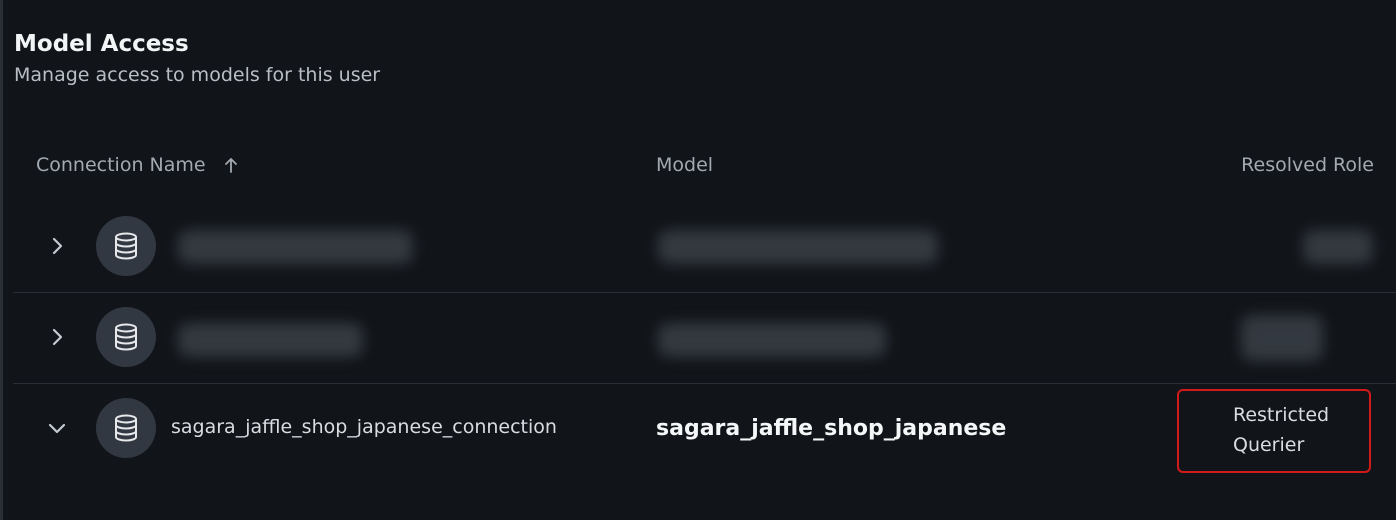 Image resolution: width=1396 pixels, height=520 pixels. Describe the element at coordinates (684, 165) in the screenshot. I see `column-header-model: Model` at that location.